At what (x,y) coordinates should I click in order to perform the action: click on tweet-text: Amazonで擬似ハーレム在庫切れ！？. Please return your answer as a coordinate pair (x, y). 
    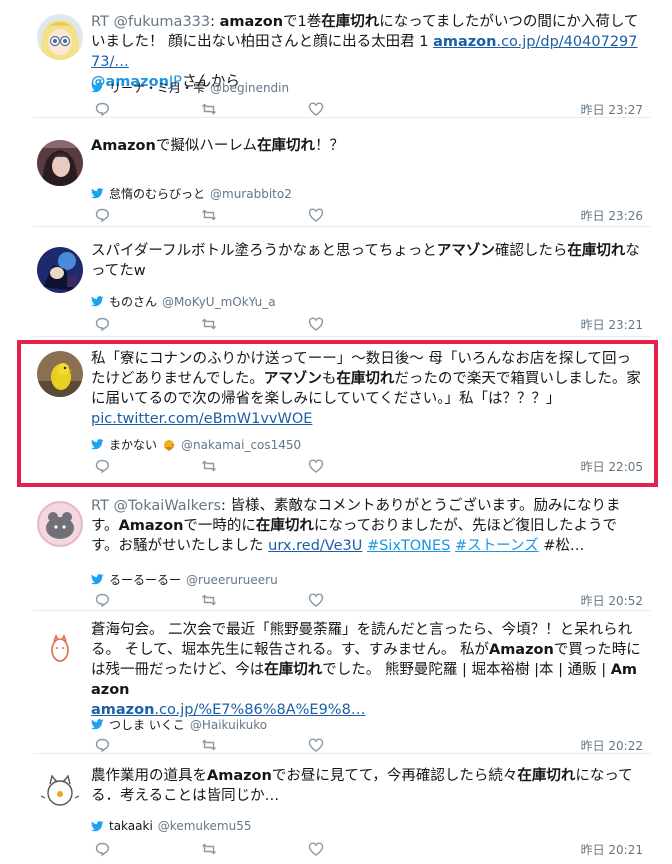
    Looking at the image, I should click on (367, 146).